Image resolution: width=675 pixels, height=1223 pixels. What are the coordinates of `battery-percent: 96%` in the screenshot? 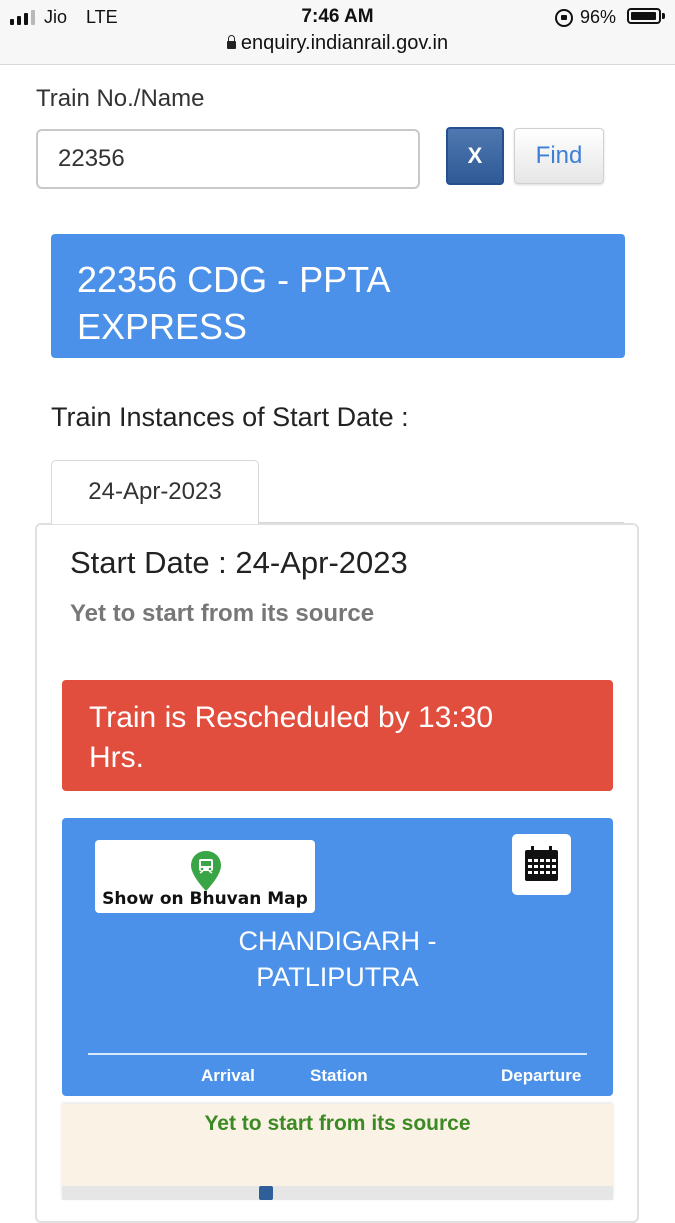 It's located at (598, 17).